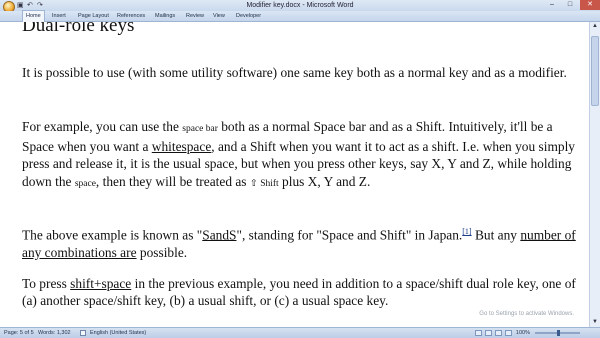 The image size is (600, 338). Describe the element at coordinates (570, 5) in the screenshot. I see `maximize-button: □` at that location.